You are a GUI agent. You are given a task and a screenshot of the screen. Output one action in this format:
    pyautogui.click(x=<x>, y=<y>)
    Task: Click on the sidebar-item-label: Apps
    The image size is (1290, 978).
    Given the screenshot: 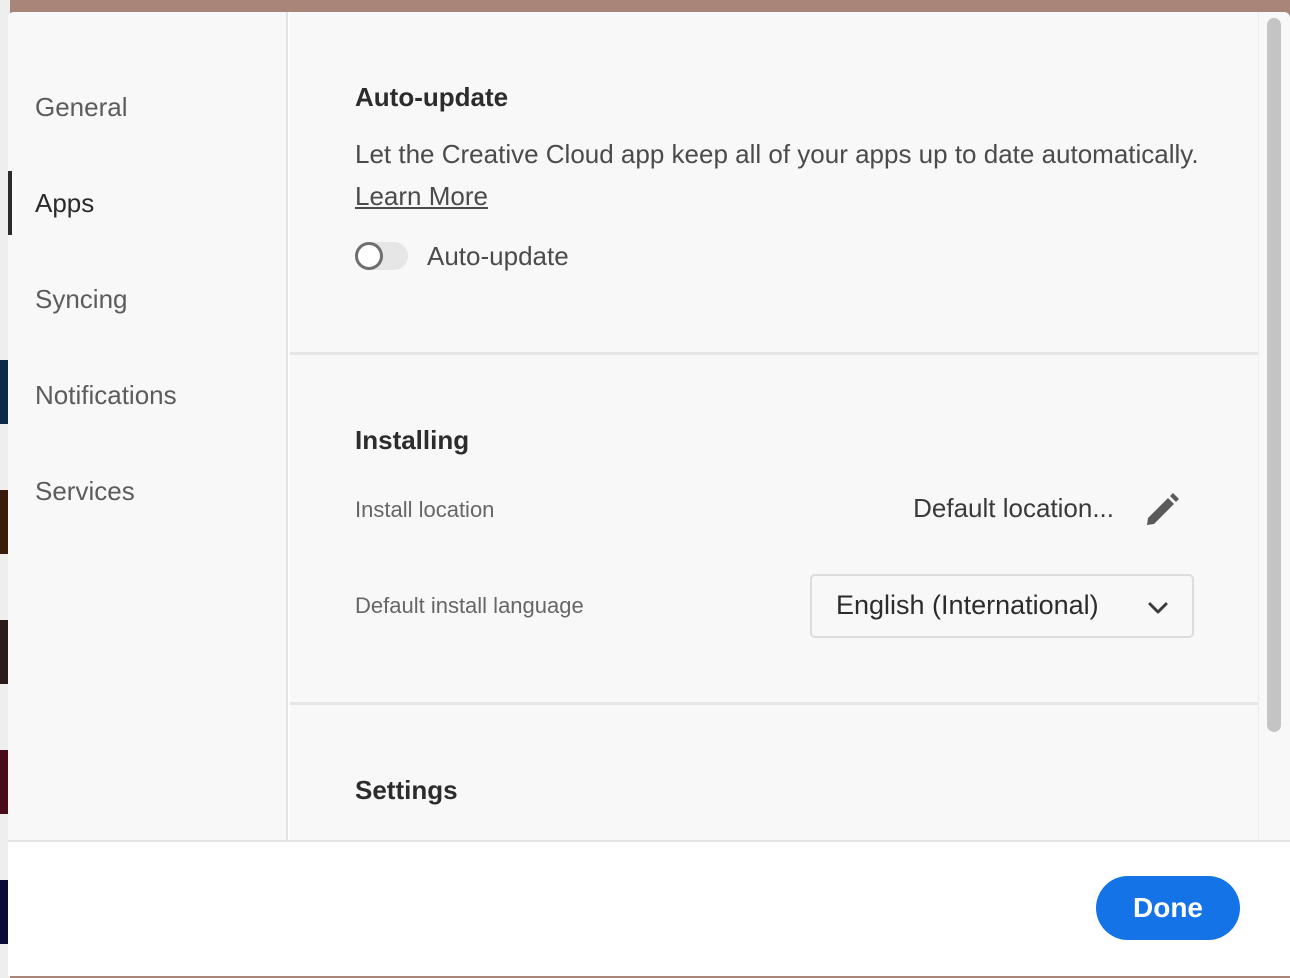 What is the action you would take?
    pyautogui.click(x=65, y=202)
    